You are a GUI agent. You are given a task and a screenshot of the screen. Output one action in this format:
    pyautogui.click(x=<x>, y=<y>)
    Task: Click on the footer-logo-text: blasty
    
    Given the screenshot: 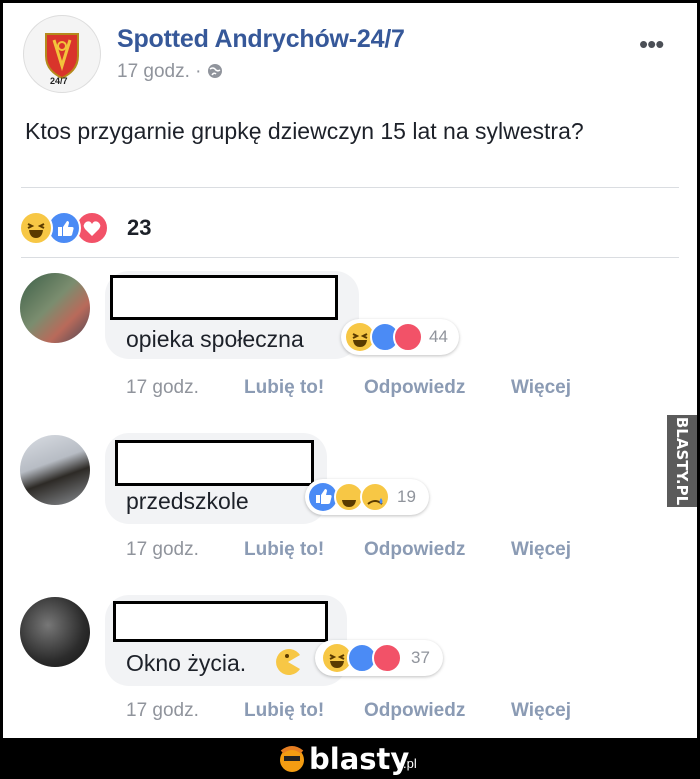 What is the action you would take?
    pyautogui.click(x=359, y=759)
    